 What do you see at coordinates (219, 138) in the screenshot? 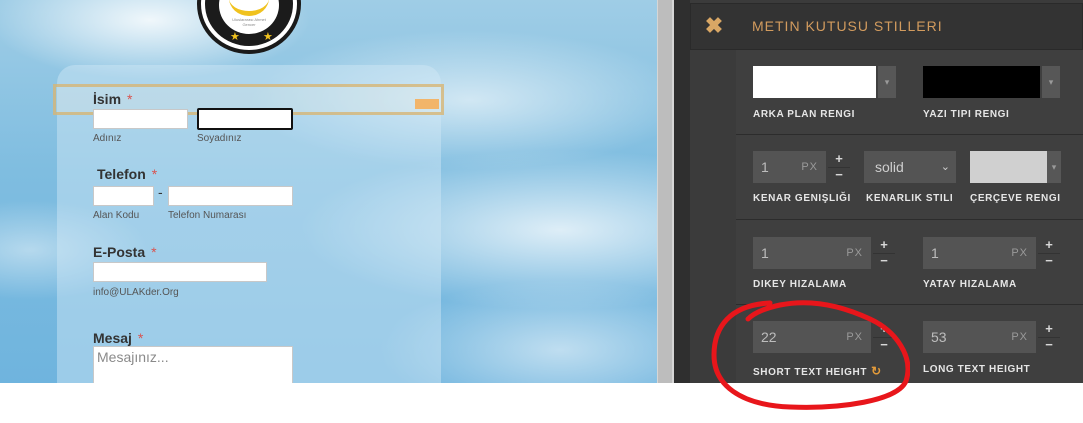
I see `last-name-sublabel: Soyadınız` at bounding box center [219, 138].